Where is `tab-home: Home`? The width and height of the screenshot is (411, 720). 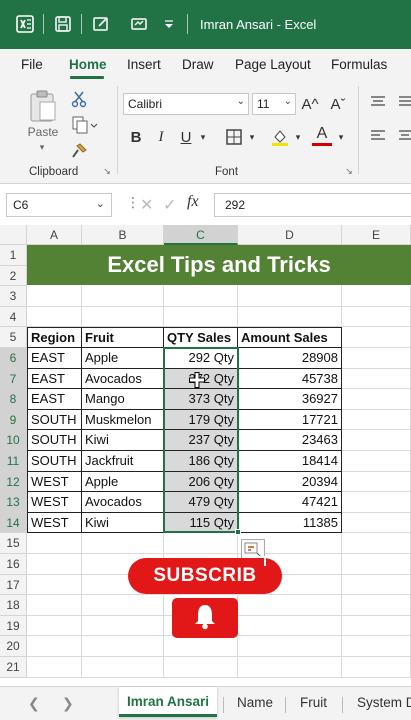 tab-home: Home is located at coordinates (88, 64).